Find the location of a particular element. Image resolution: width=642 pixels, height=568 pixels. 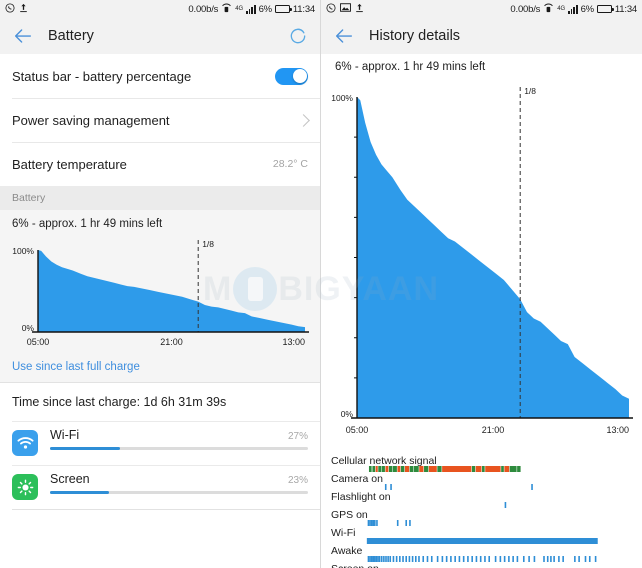

use-since-last-full-charge-link: Use since last full charge is located at coordinates (160, 368).